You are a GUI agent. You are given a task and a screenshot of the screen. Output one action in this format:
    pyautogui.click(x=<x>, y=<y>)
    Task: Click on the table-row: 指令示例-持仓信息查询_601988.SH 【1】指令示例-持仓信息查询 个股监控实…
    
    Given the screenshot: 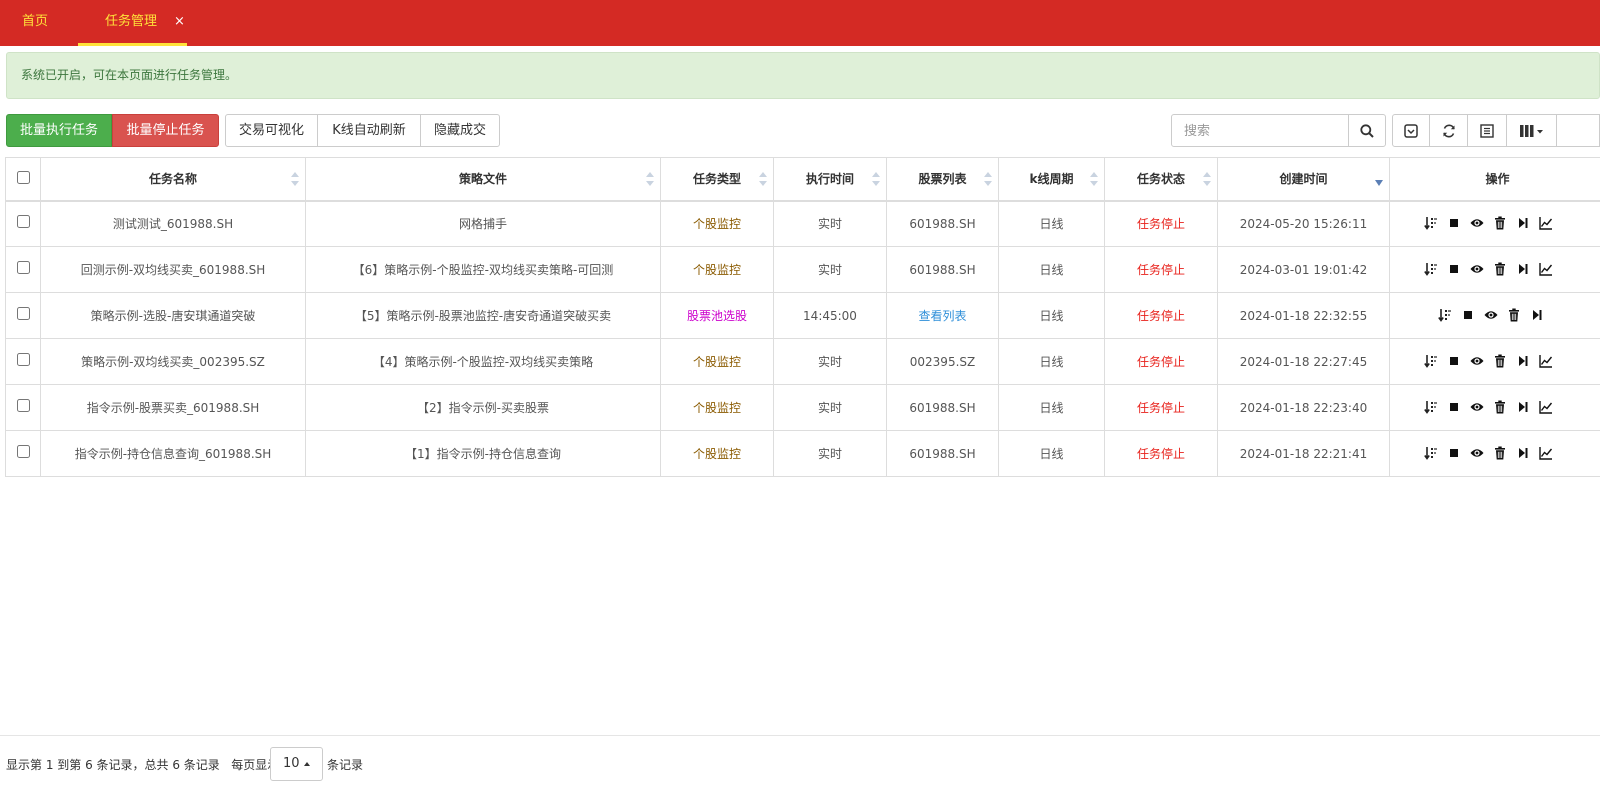 What is the action you would take?
    pyautogui.click(x=802, y=453)
    